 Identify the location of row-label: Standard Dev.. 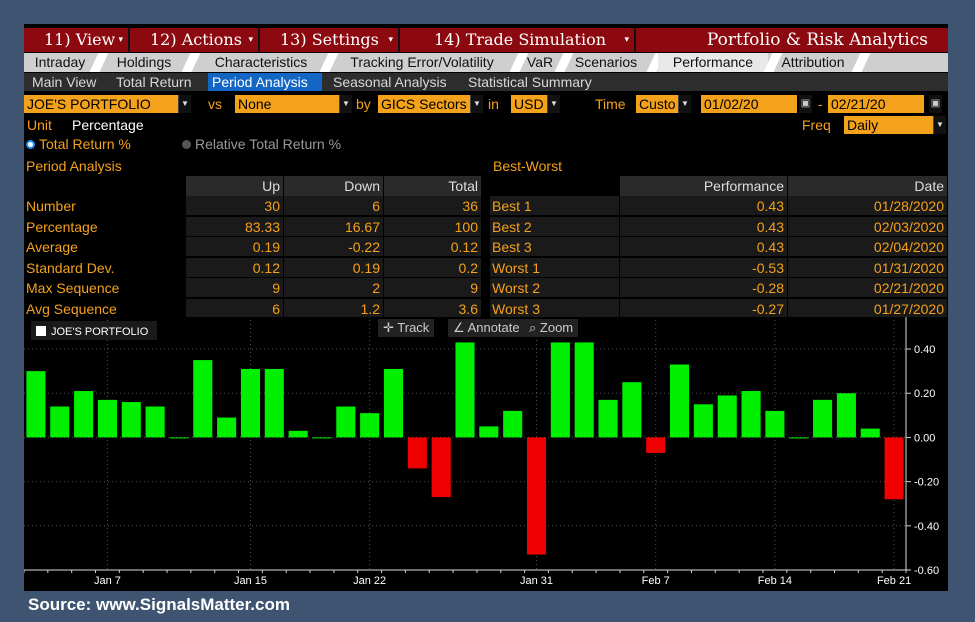
(70, 267).